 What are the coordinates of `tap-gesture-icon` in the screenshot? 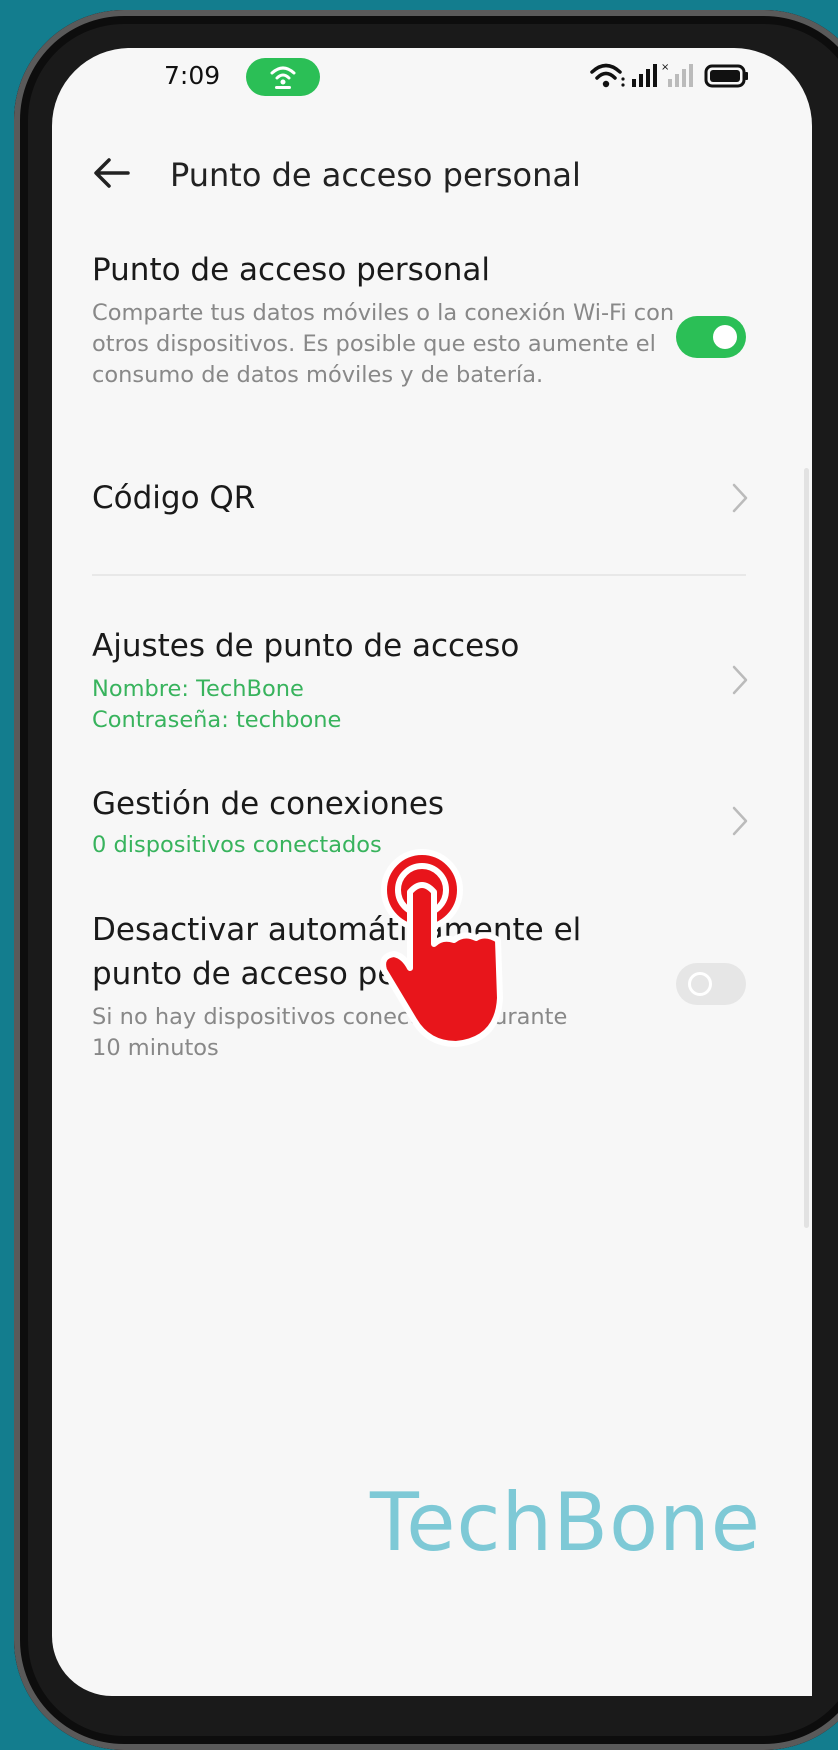 It's located at (441, 948).